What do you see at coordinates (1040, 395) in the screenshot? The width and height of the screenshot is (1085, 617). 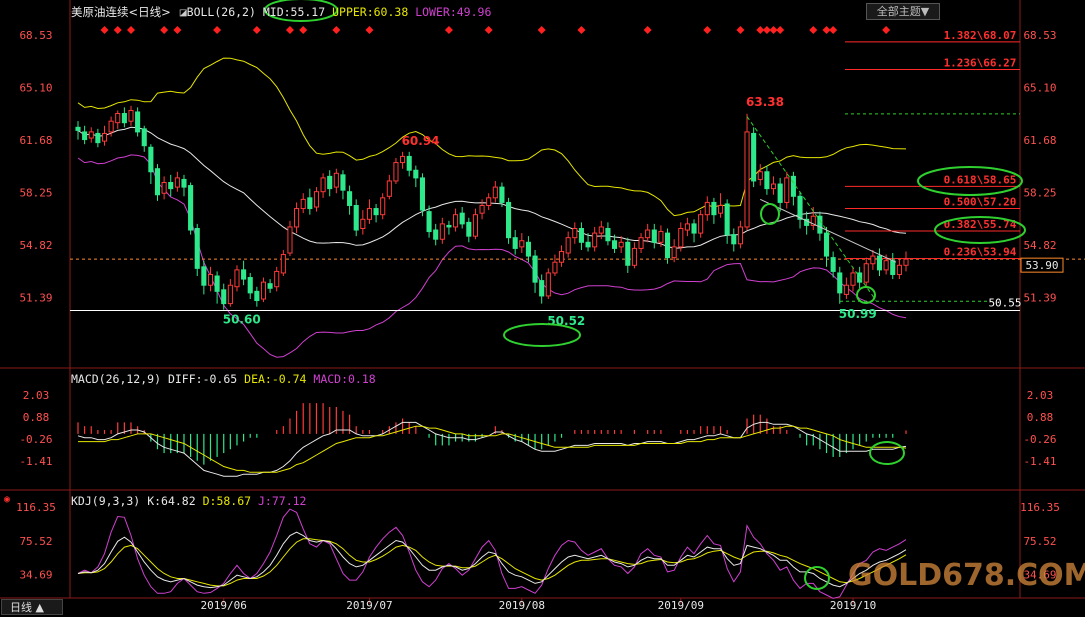 I see `macd-tick-right: 2.03` at bounding box center [1040, 395].